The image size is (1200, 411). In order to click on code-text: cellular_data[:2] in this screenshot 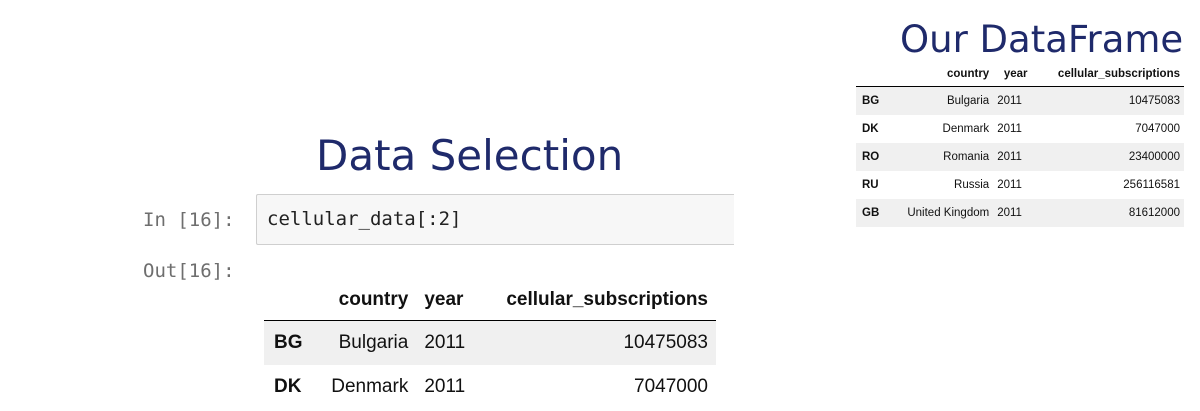, I will do `click(364, 219)`.